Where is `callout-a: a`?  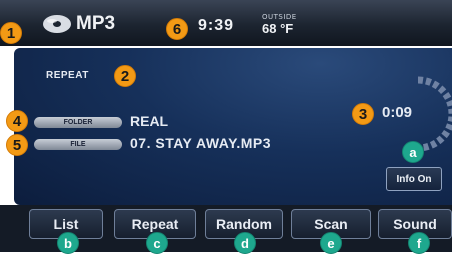 callout-a: a is located at coordinates (413, 152).